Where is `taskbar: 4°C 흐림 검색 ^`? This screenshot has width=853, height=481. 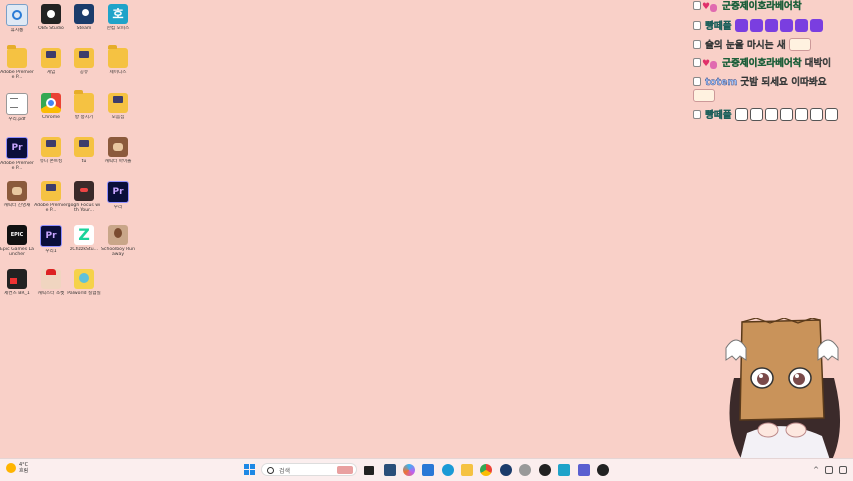 taskbar: 4°C 흐림 검색 ^ is located at coordinates (426, 469).